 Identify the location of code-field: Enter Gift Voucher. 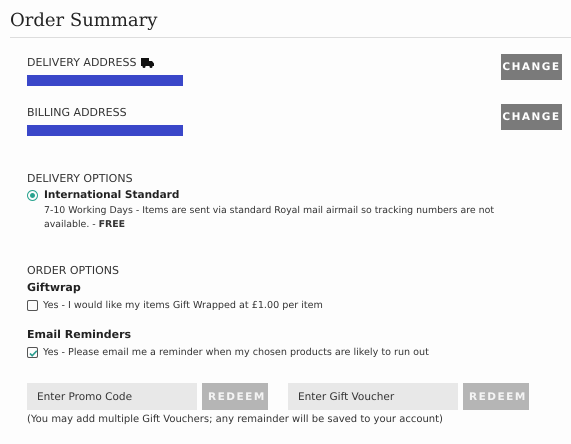
(373, 396).